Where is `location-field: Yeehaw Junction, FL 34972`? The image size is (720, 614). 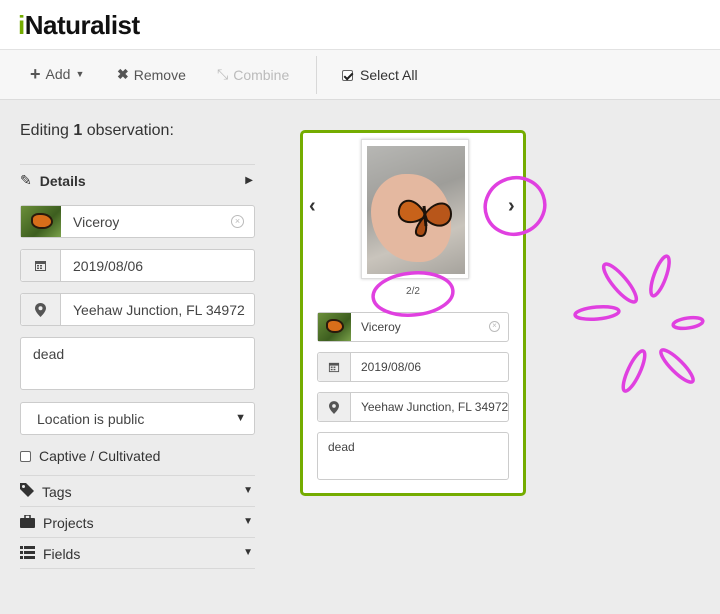
location-field: Yeehaw Junction, FL 34972 is located at coordinates (137, 309).